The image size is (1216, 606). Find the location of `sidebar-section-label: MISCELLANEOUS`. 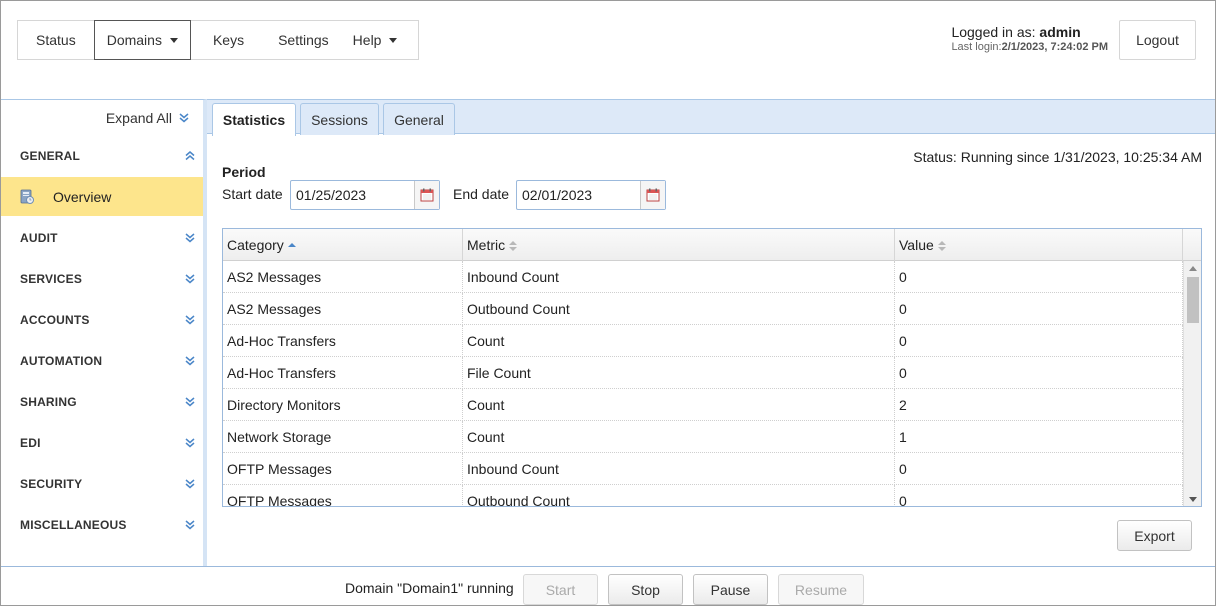

sidebar-section-label: MISCELLANEOUS is located at coordinates (73, 524).